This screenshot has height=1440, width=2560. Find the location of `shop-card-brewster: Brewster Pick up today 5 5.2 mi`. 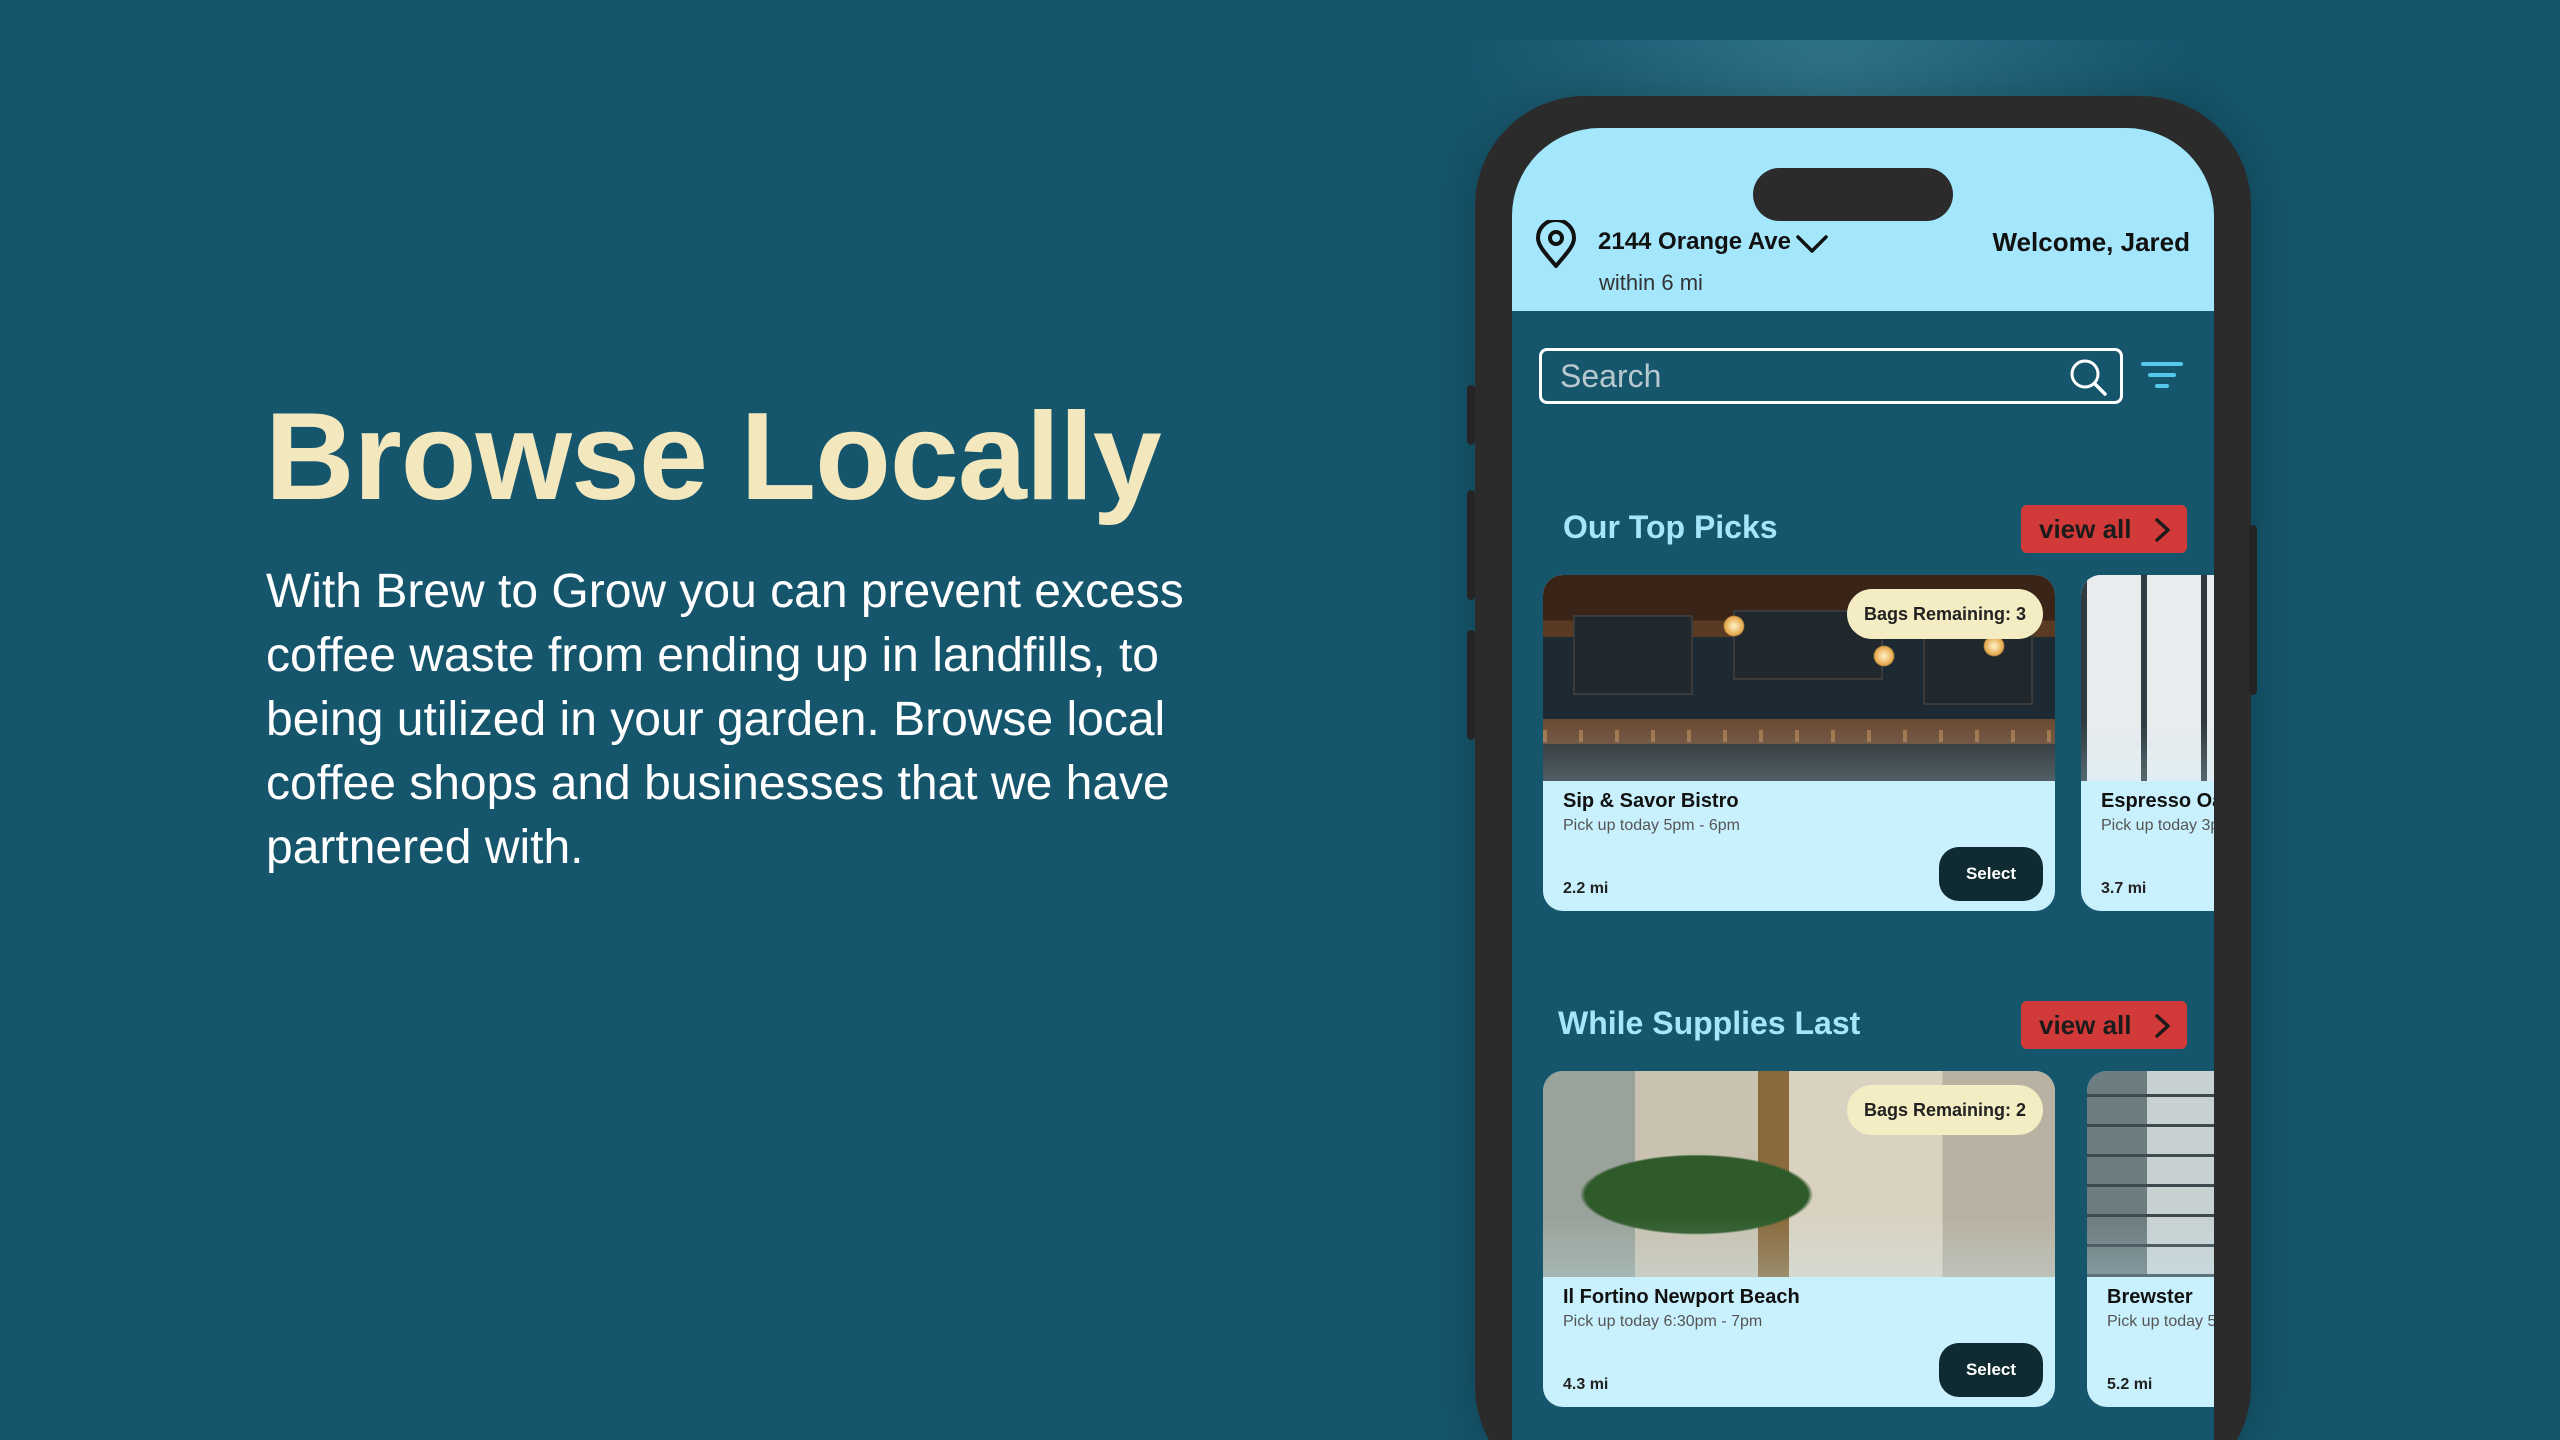

shop-card-brewster: Brewster Pick up today 5 5.2 mi is located at coordinates (2150, 1239).